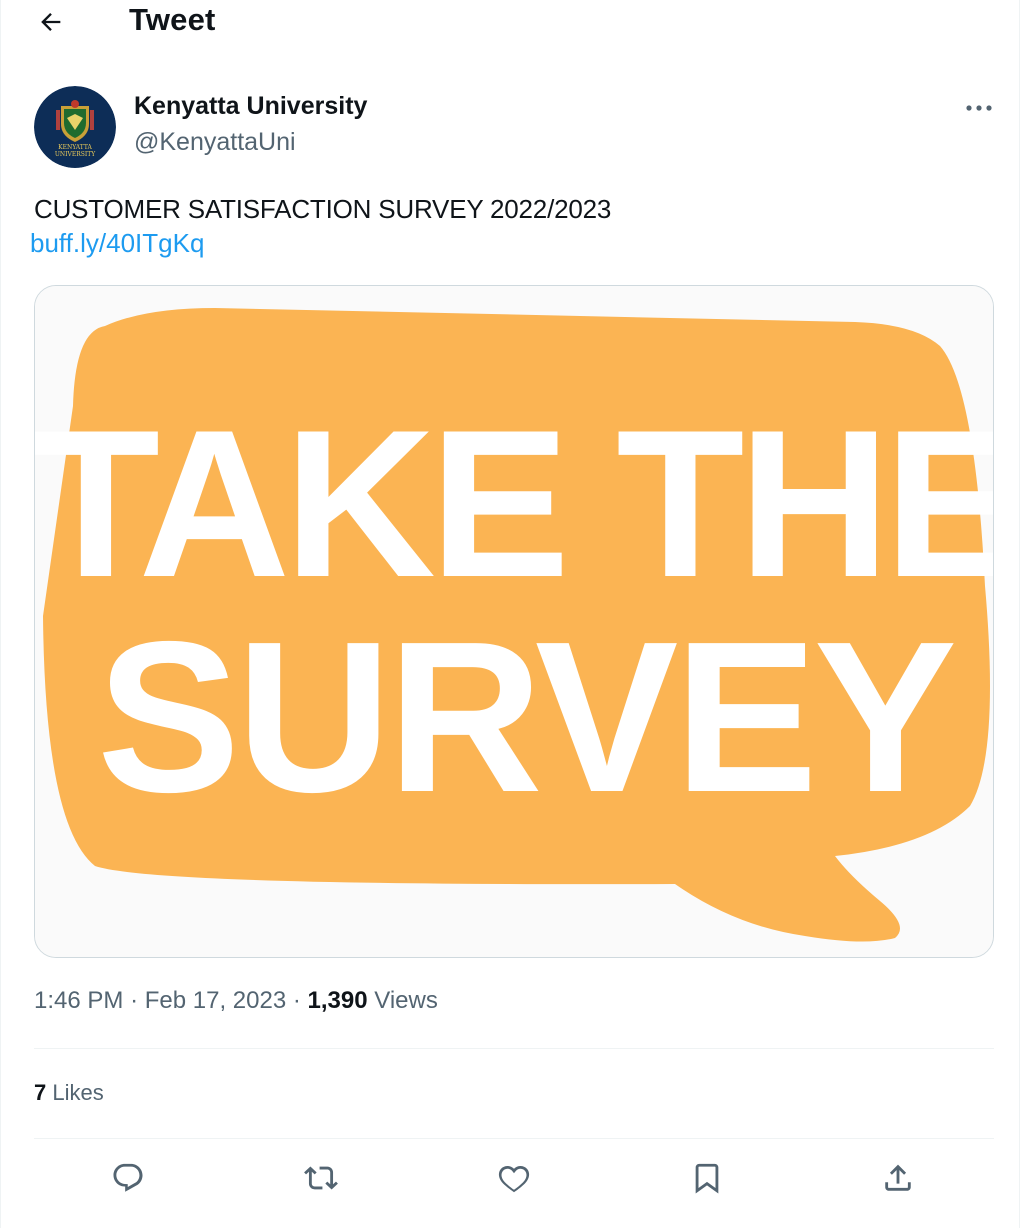 The width and height of the screenshot is (1028, 1228). Describe the element at coordinates (117, 243) in the screenshot. I see `tweet-link: buff.ly/40ITgKq` at that location.